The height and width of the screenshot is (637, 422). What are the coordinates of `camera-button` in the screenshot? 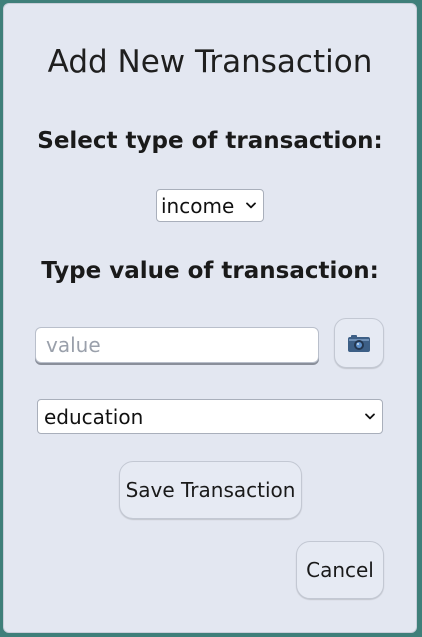 It's located at (359, 343).